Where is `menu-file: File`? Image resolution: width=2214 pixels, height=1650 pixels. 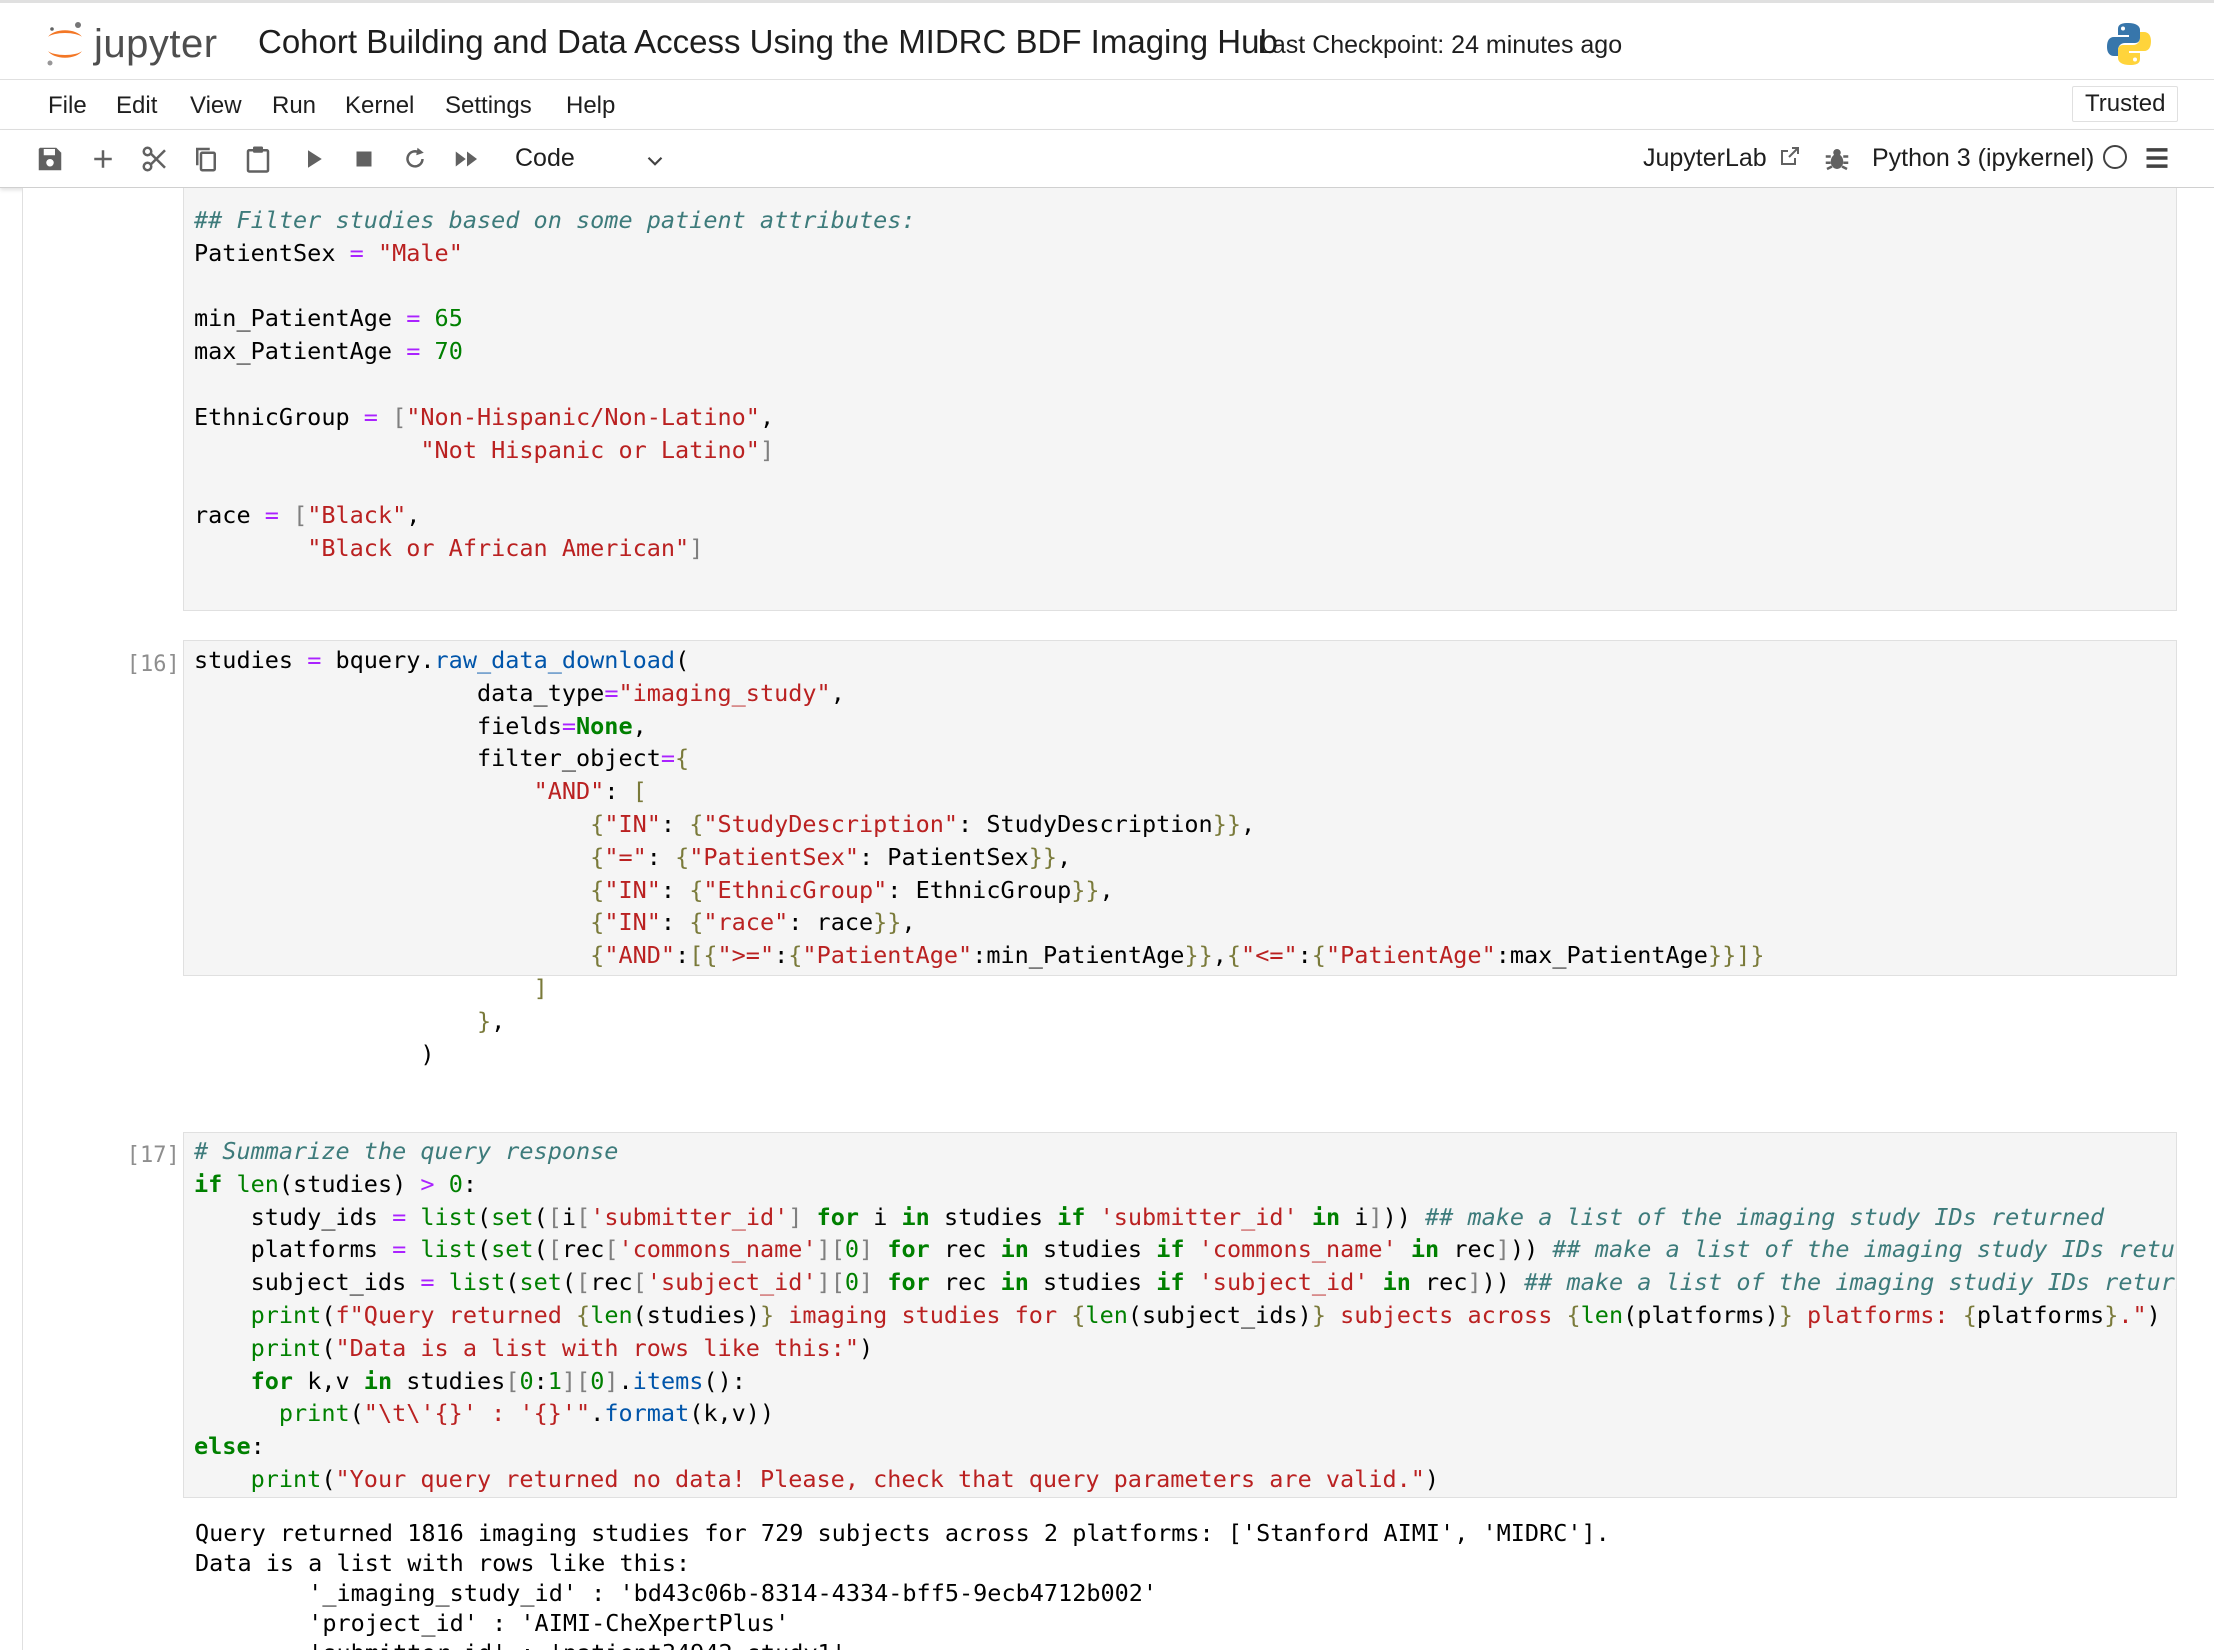 menu-file: File is located at coordinates (67, 106).